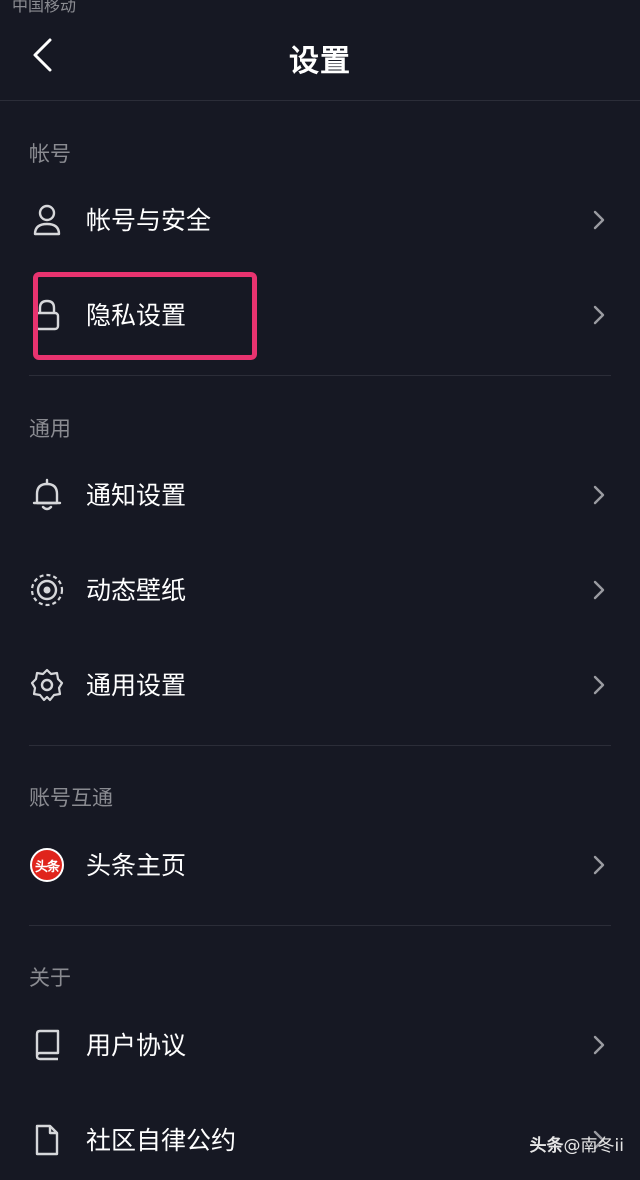 This screenshot has height=1180, width=640. Describe the element at coordinates (320, 685) in the screenshot. I see `settings-item-general: 通用设置` at that location.